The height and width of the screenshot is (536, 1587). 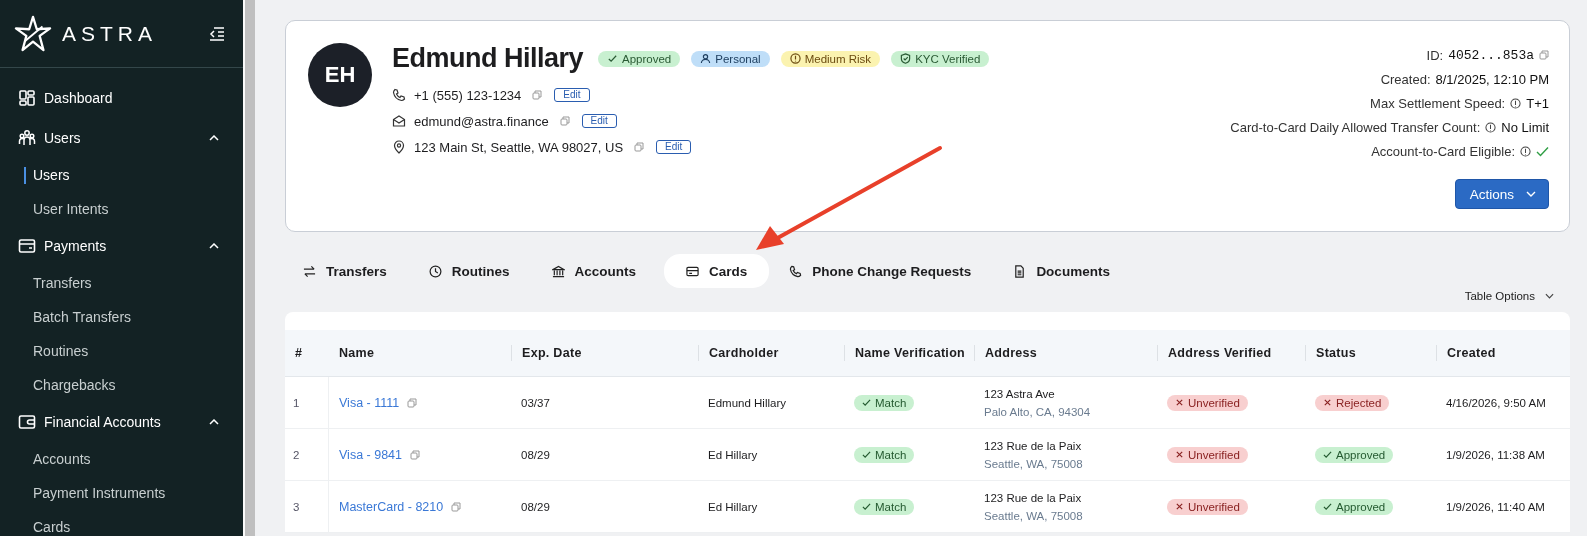 I want to click on column-header: Name Verification, so click(x=910, y=353).